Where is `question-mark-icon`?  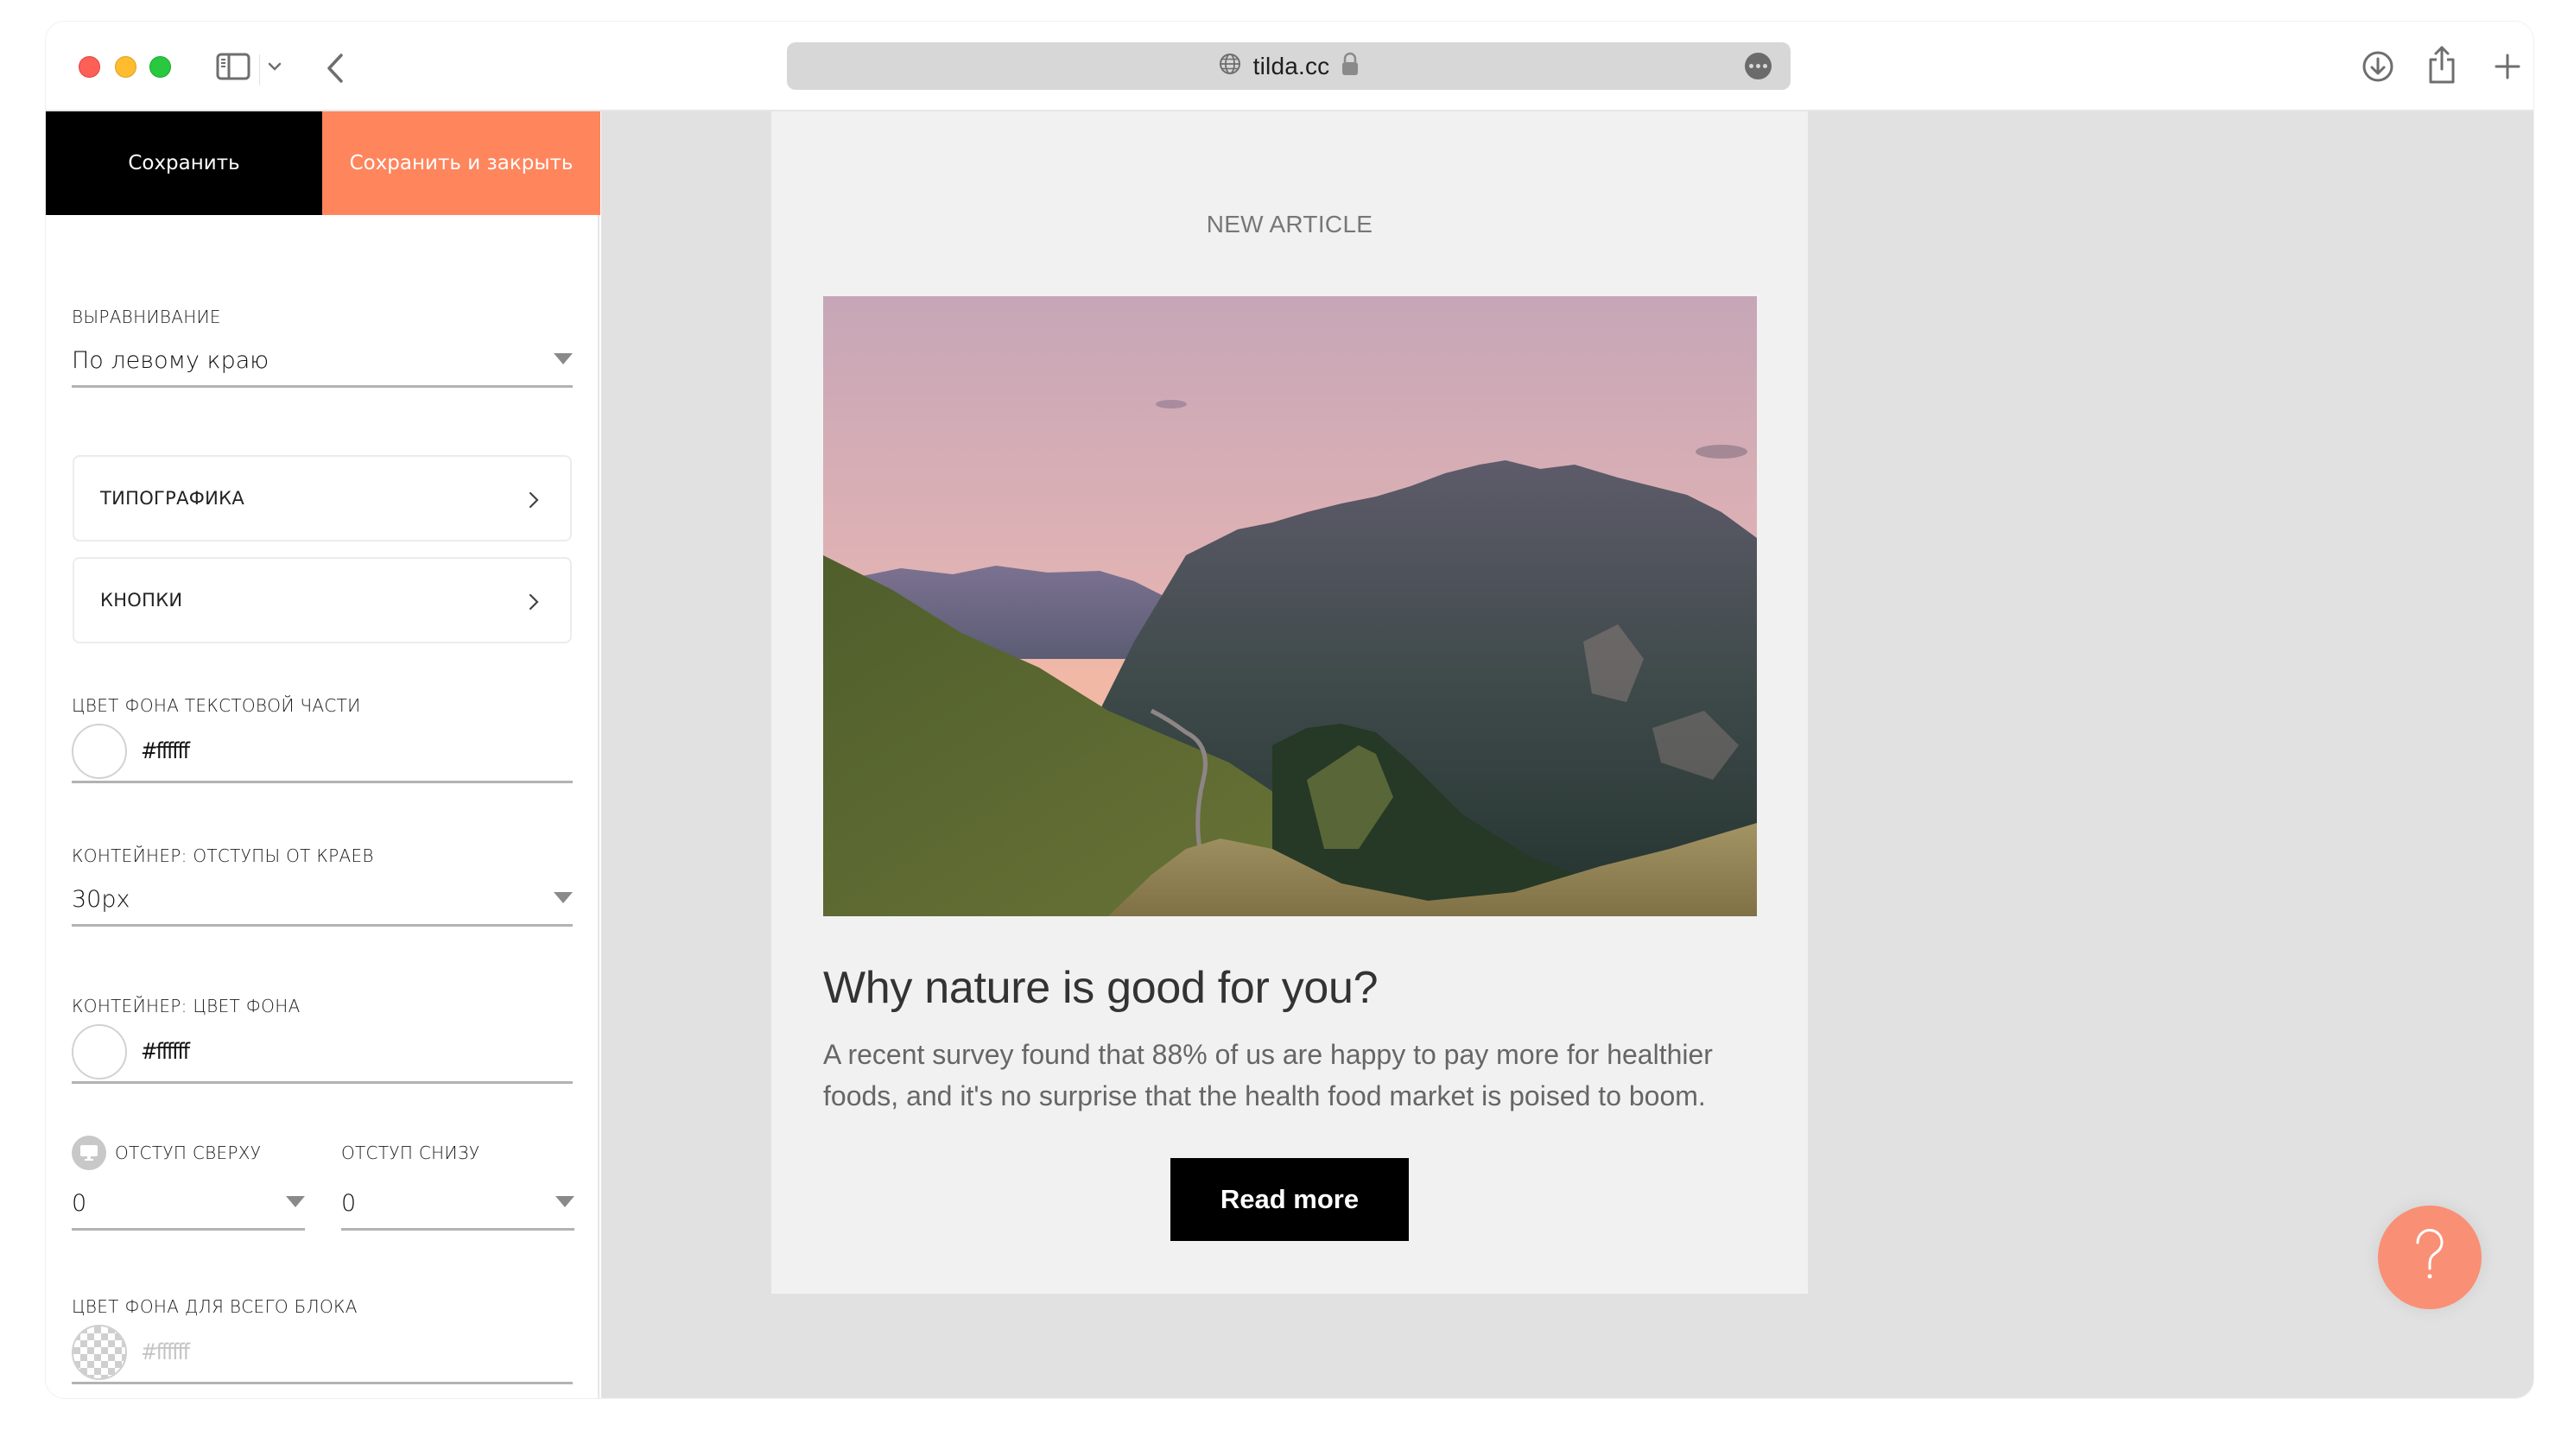
question-mark-icon is located at coordinates (2429, 1258).